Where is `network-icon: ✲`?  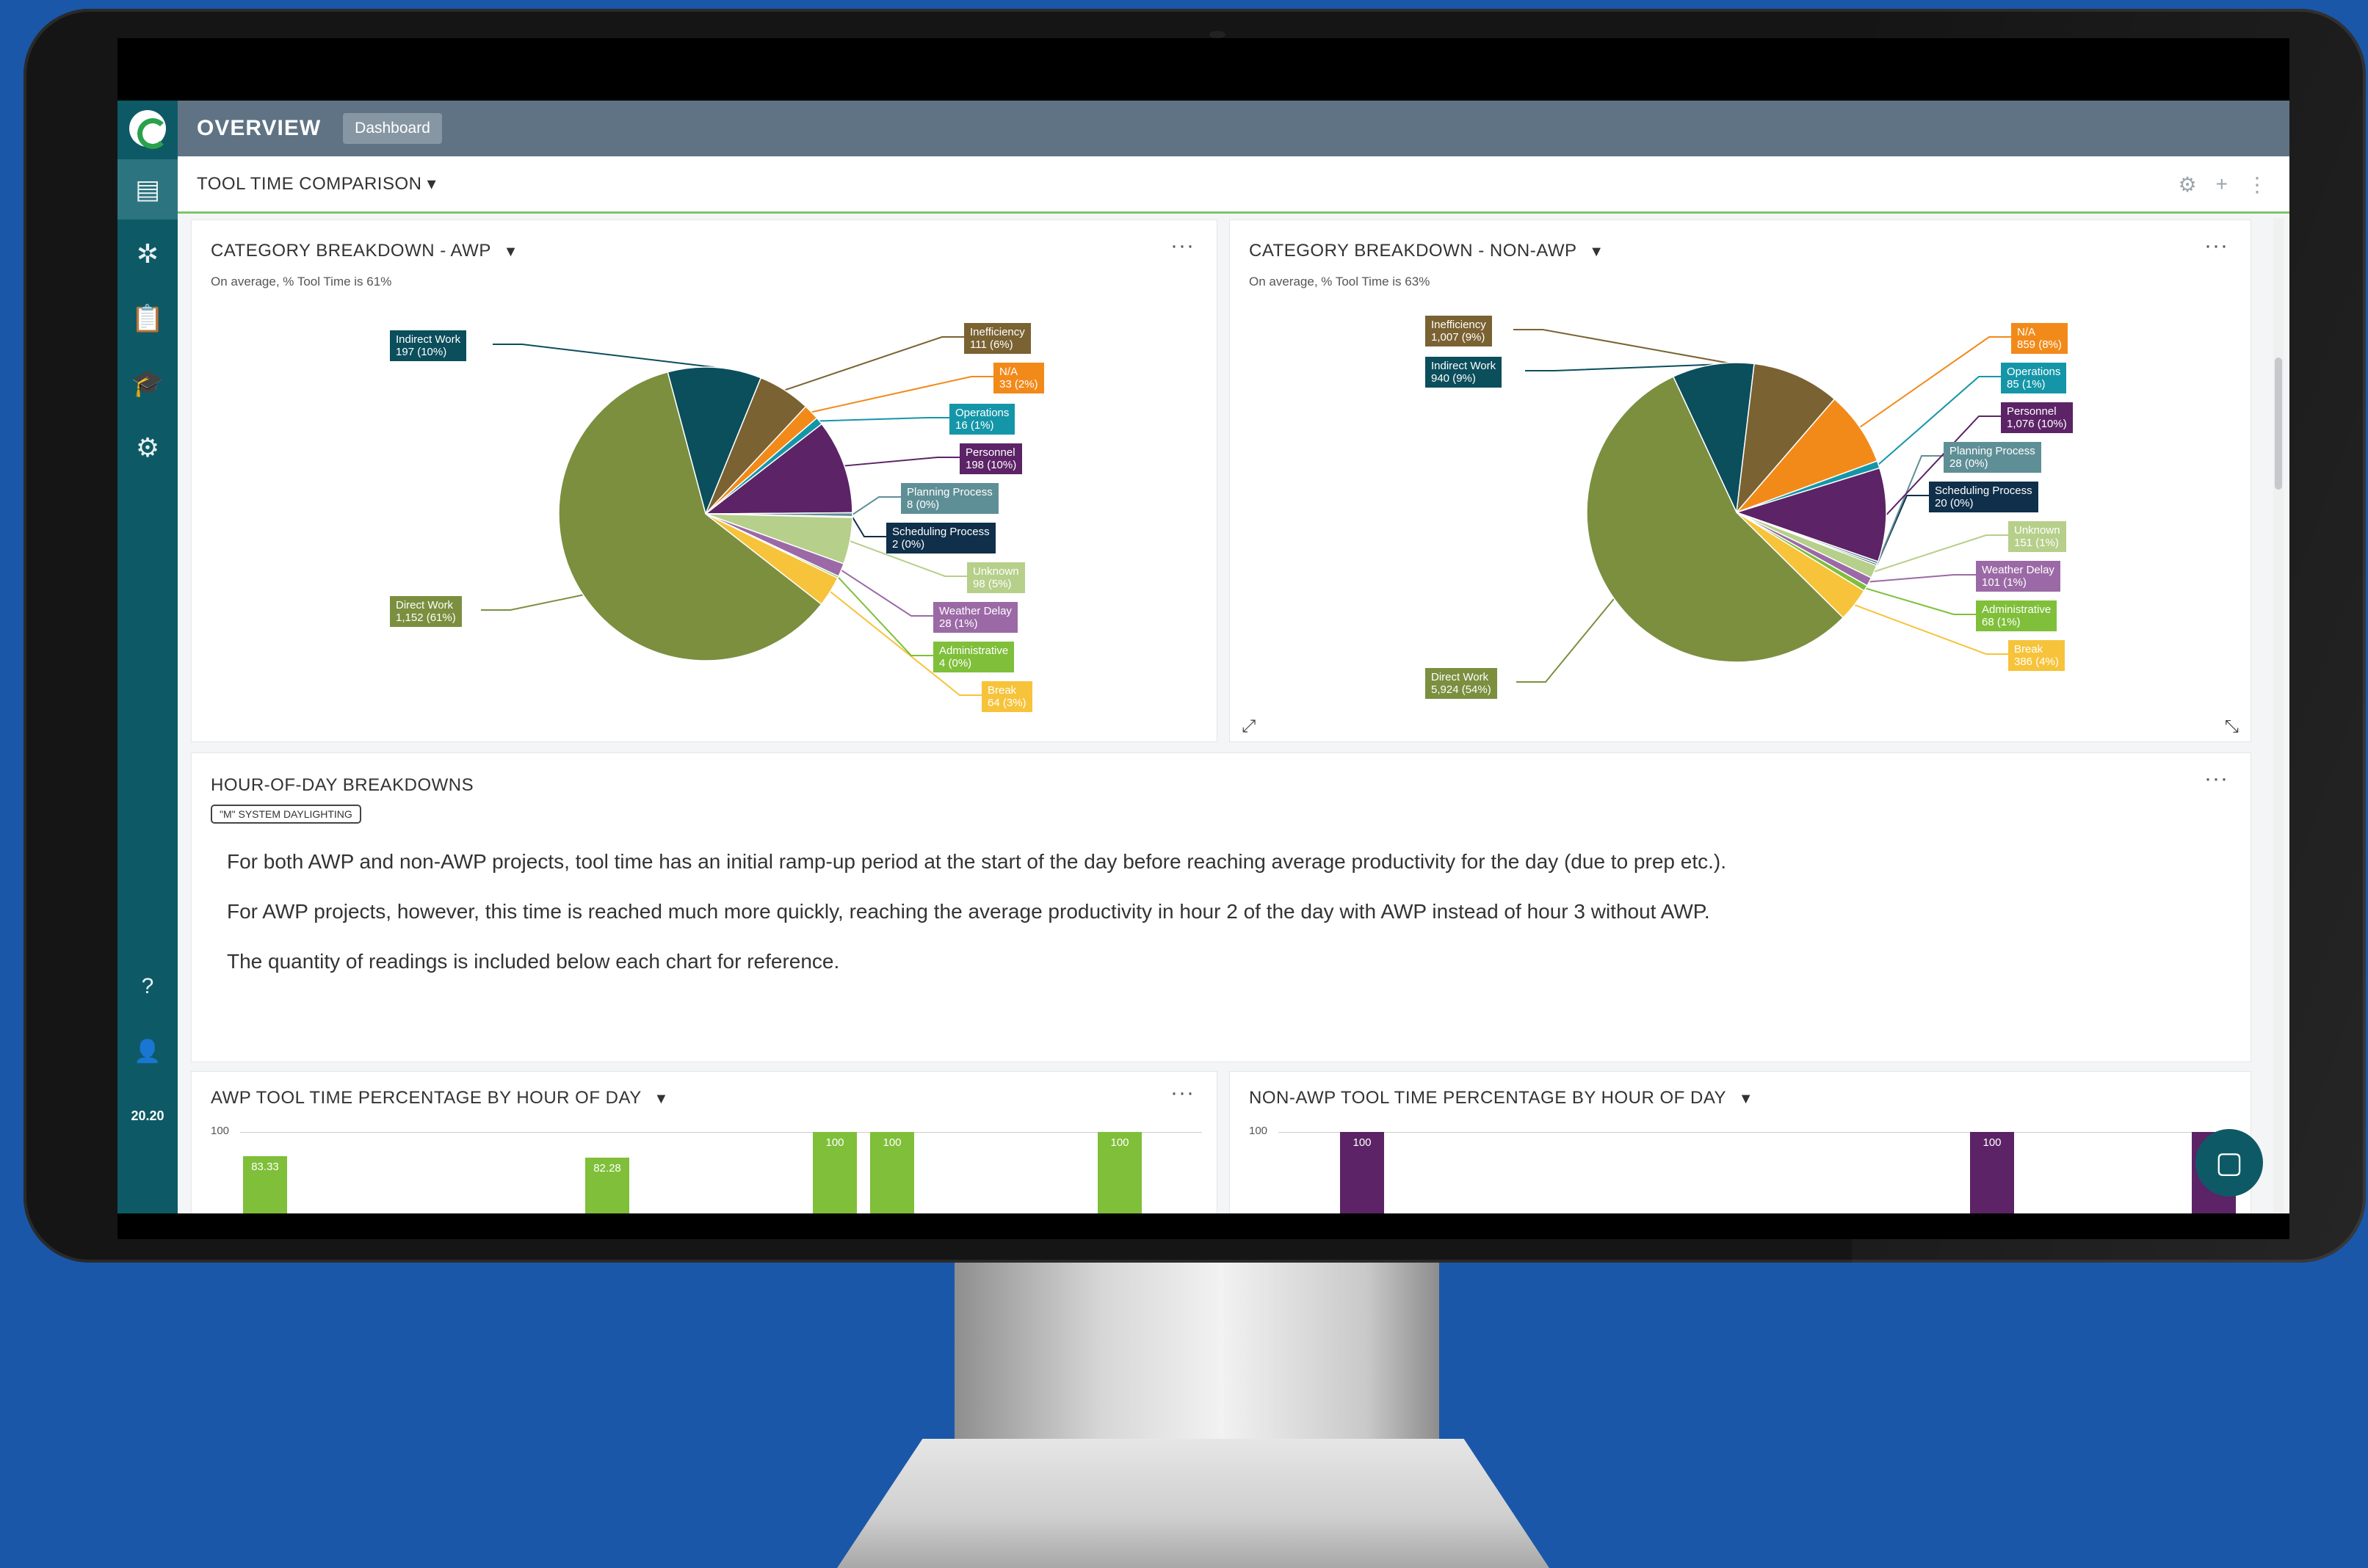
network-icon: ✲ is located at coordinates (147, 254).